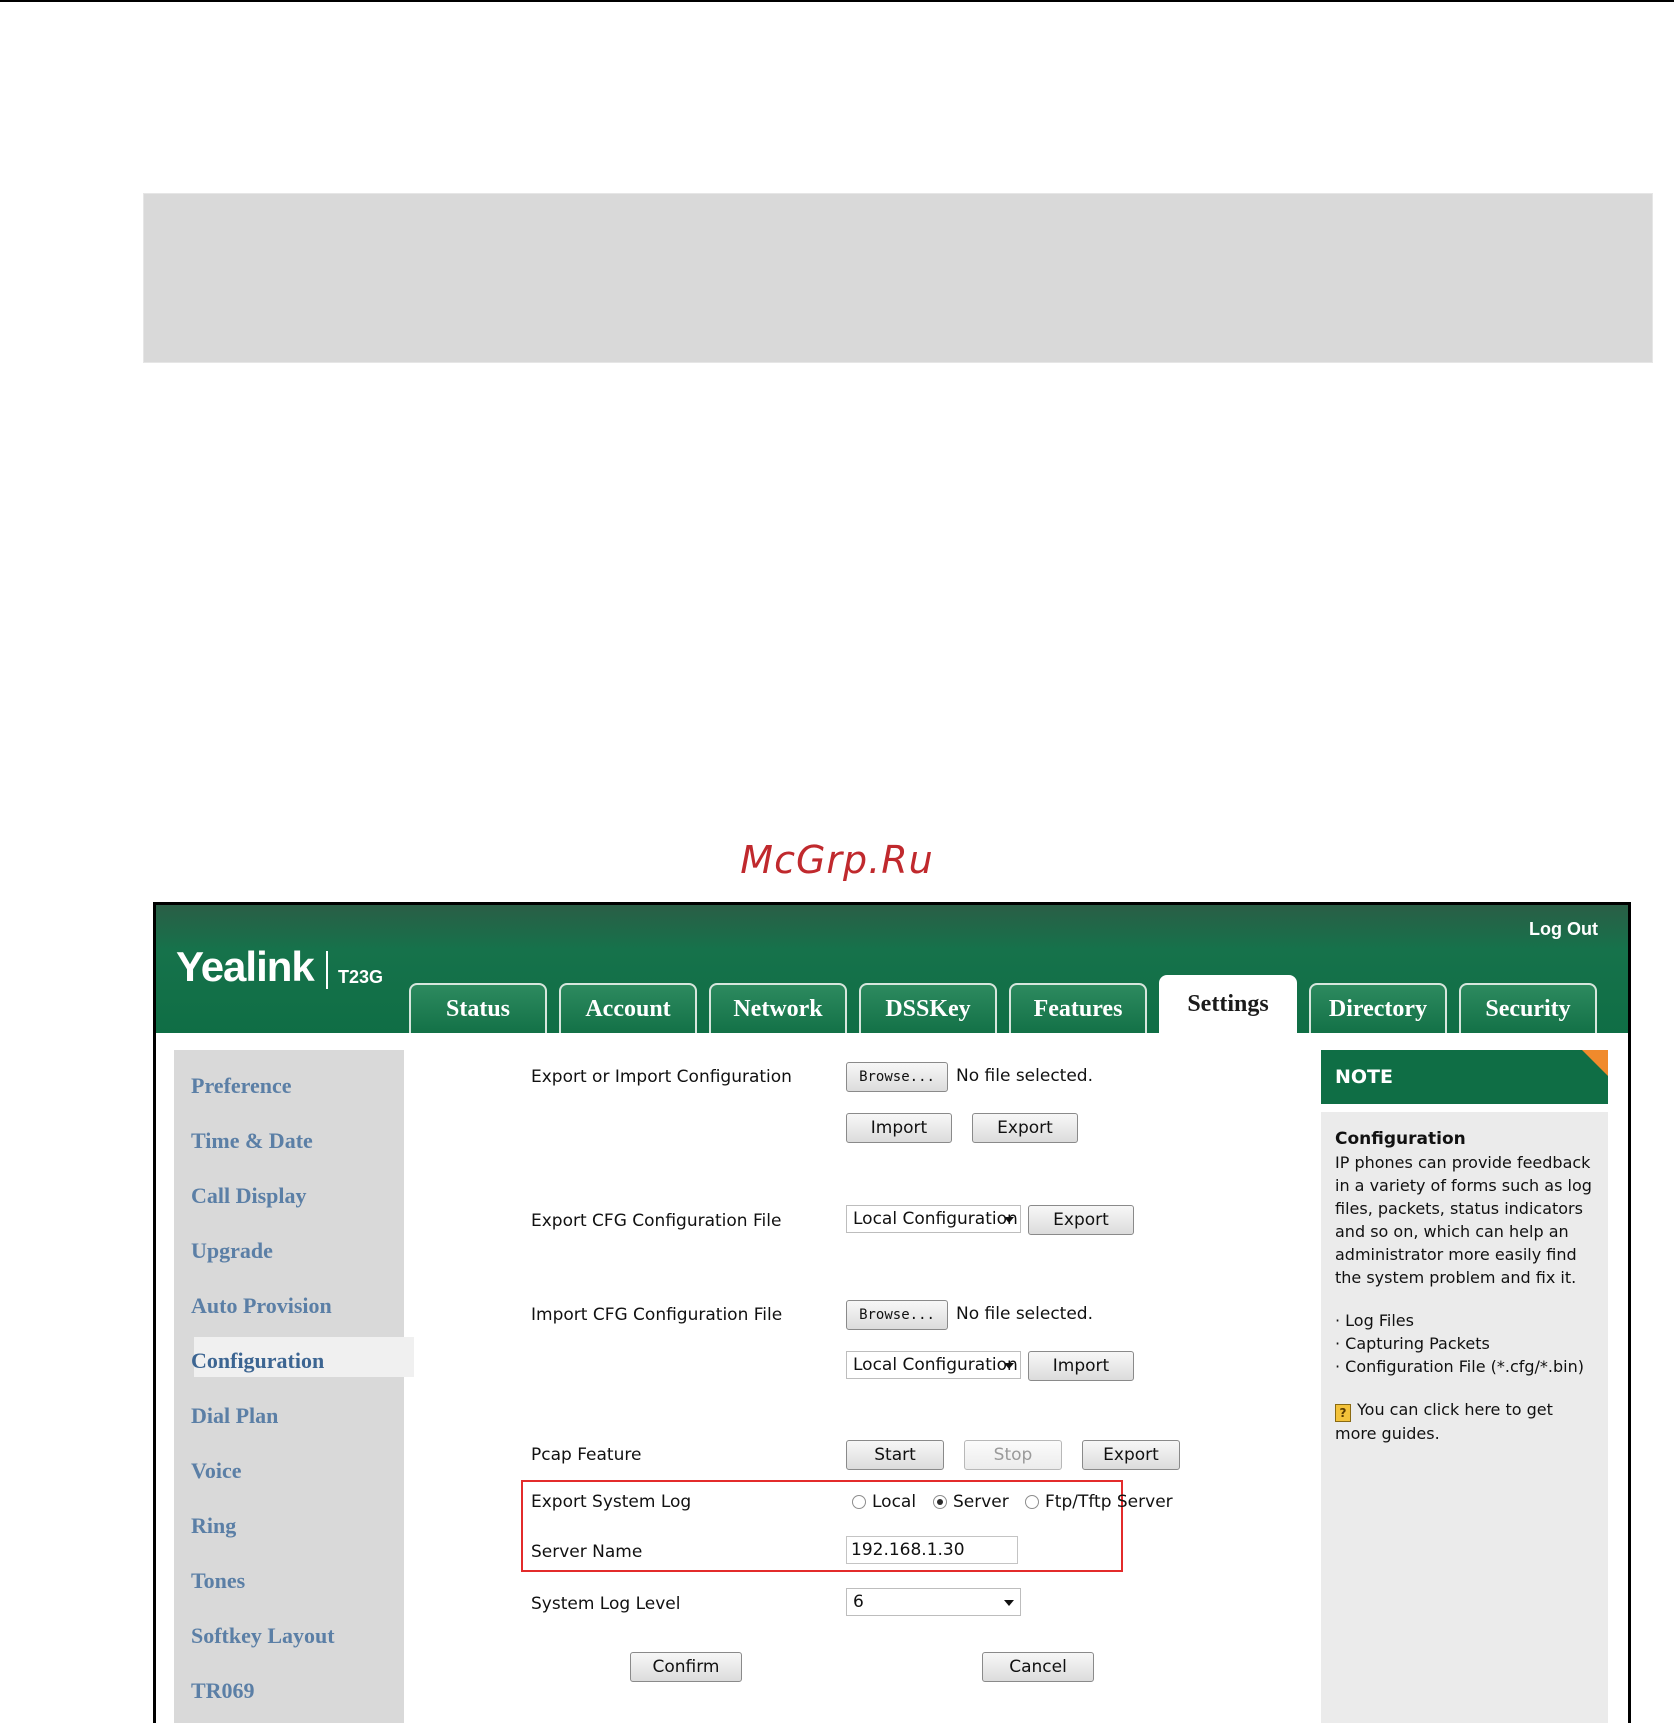 The image size is (1674, 1723). I want to click on import-cfg-button: Import, so click(1081, 1366).